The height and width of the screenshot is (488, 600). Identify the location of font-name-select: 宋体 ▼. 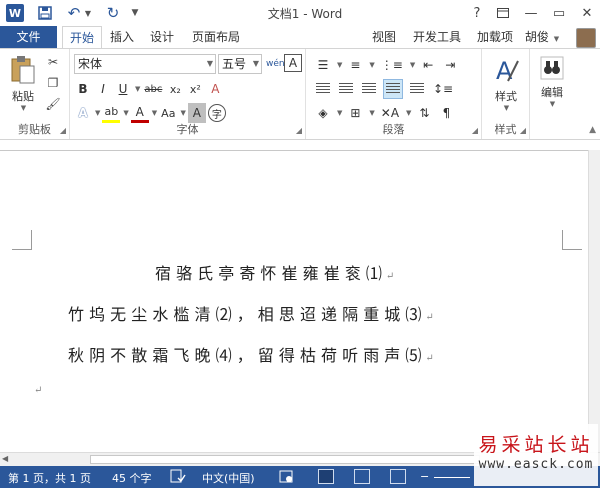
(145, 64).